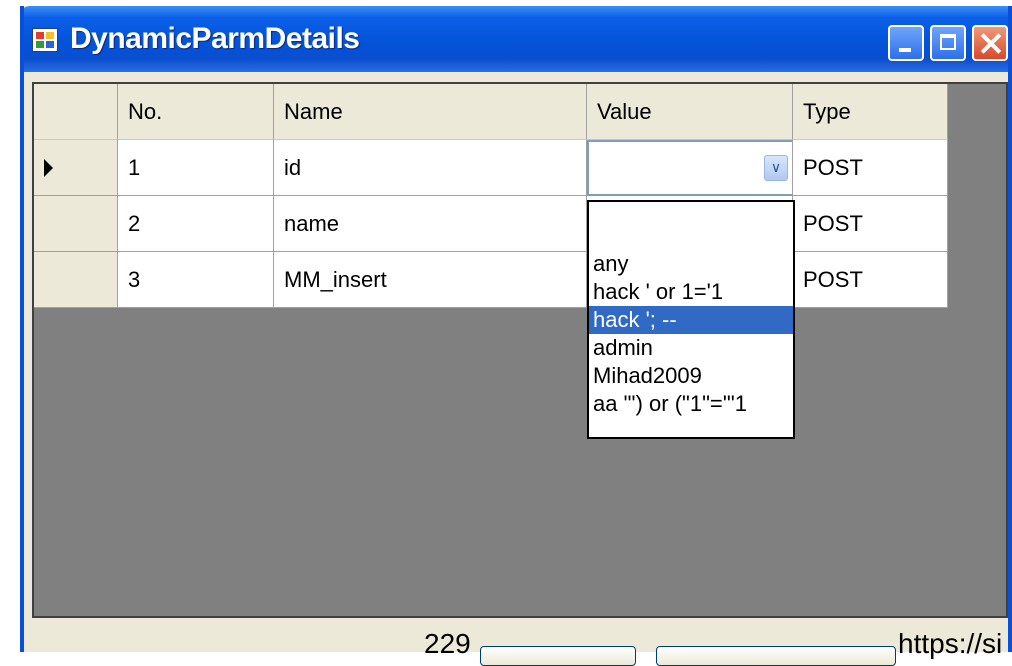 The image size is (1012, 666). What do you see at coordinates (990, 43) in the screenshot?
I see `close-button` at bounding box center [990, 43].